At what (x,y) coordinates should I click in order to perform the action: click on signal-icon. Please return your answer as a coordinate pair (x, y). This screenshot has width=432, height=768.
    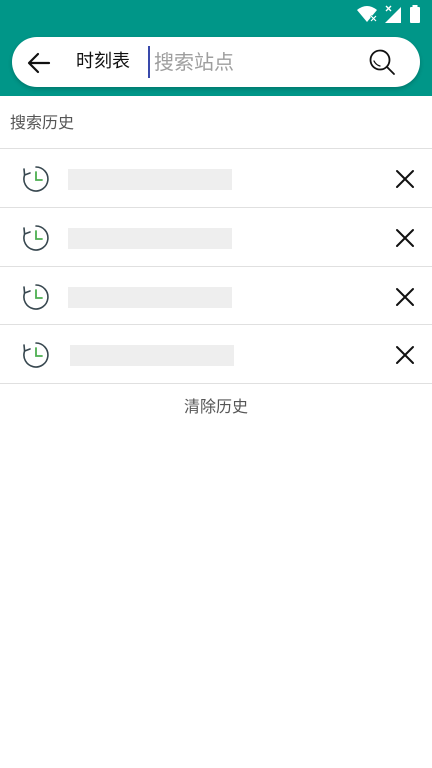
    Looking at the image, I should click on (393, 14).